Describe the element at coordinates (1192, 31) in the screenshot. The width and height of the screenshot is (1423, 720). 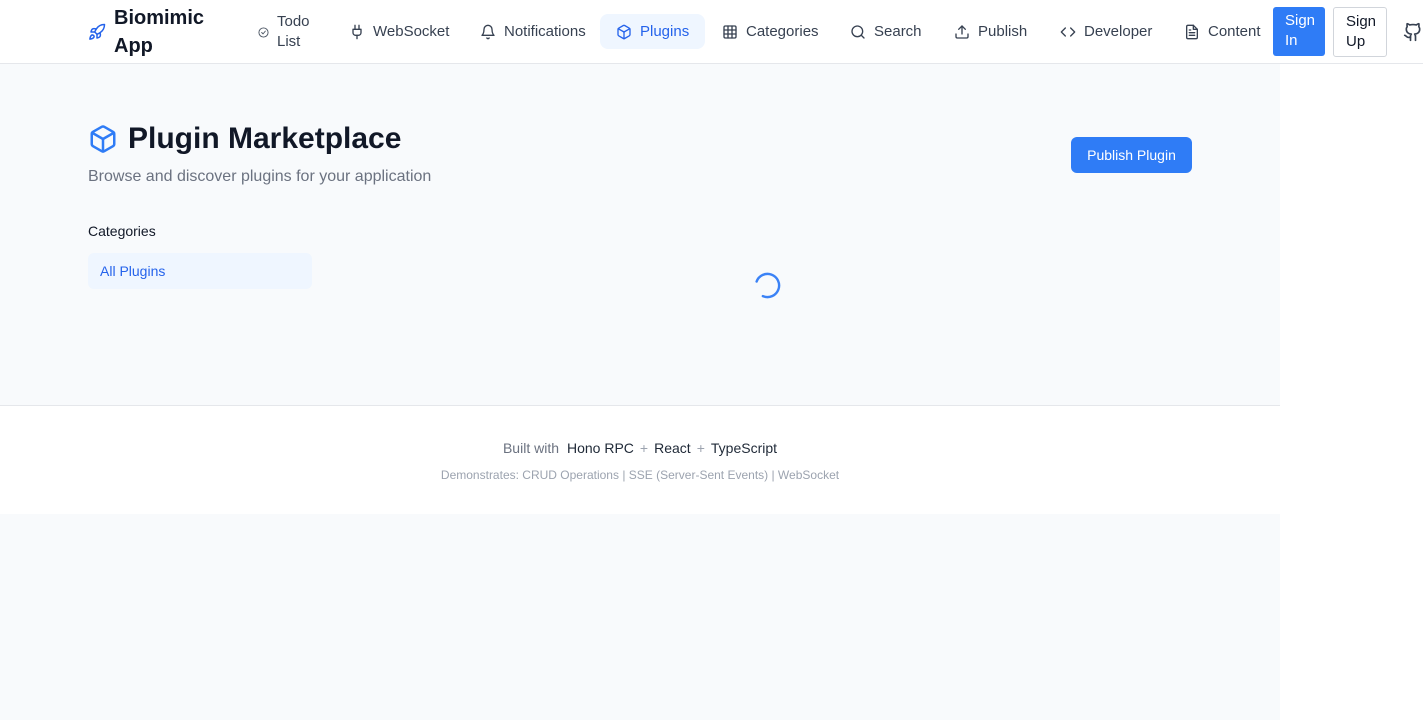
I see `file-text-icon` at that location.